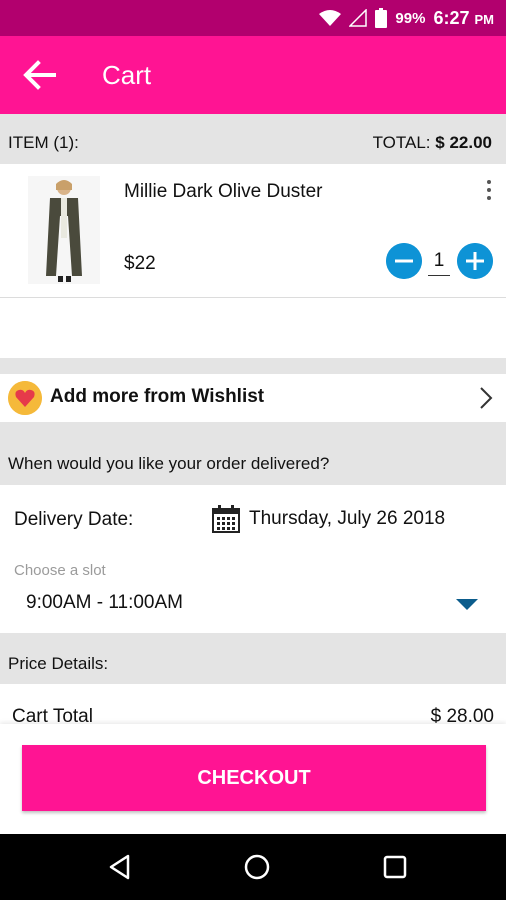 This screenshot has width=506, height=900. Describe the element at coordinates (253, 139) in the screenshot. I see `cart-summary: ITEM (1): TOTAL: $ 22.00` at that location.